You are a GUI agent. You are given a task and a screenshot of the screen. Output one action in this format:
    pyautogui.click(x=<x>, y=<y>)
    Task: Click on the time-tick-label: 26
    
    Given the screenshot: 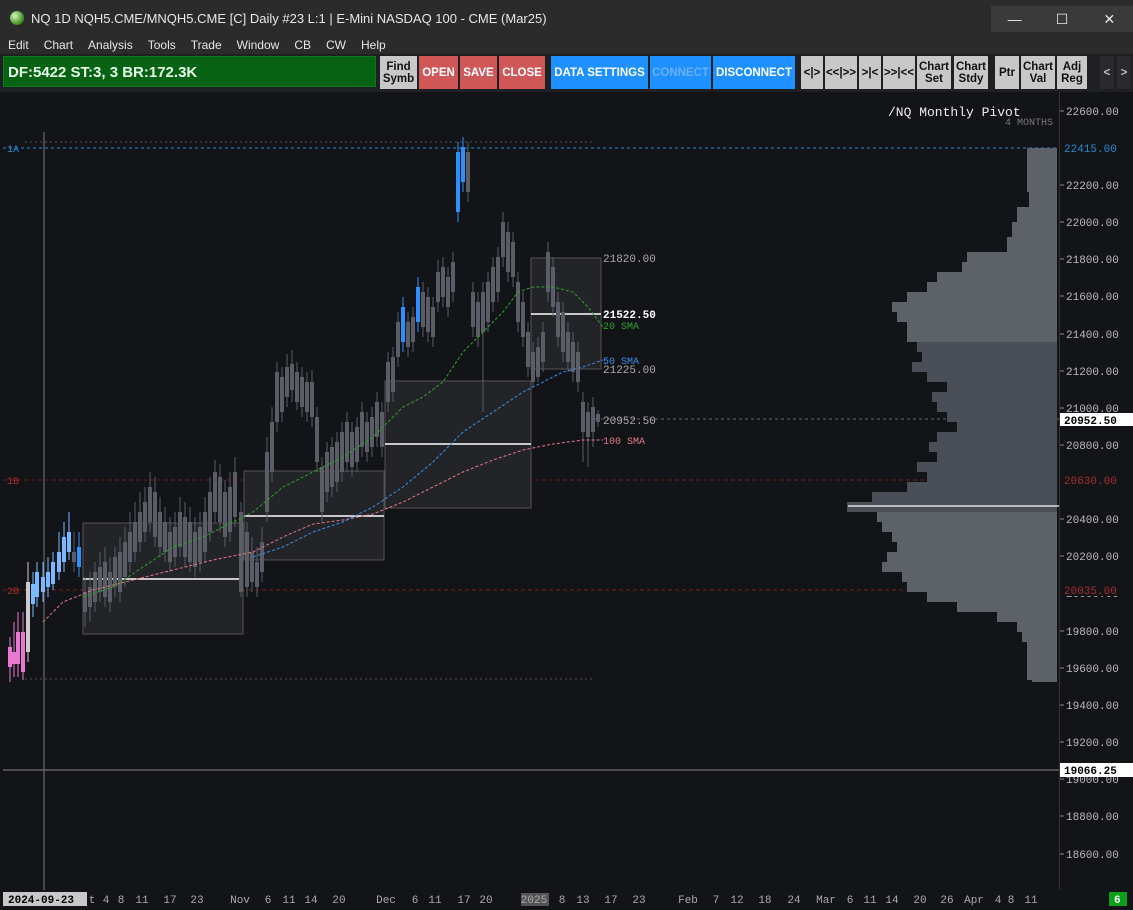 What is the action you would take?
    pyautogui.click(x=946, y=901)
    